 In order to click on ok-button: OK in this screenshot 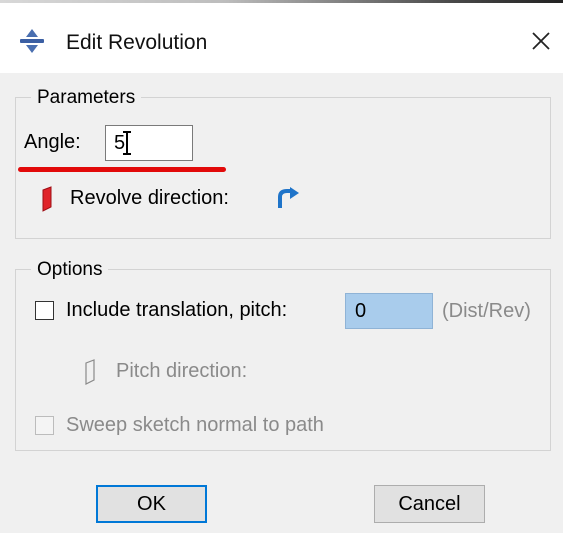, I will do `click(151, 504)`.